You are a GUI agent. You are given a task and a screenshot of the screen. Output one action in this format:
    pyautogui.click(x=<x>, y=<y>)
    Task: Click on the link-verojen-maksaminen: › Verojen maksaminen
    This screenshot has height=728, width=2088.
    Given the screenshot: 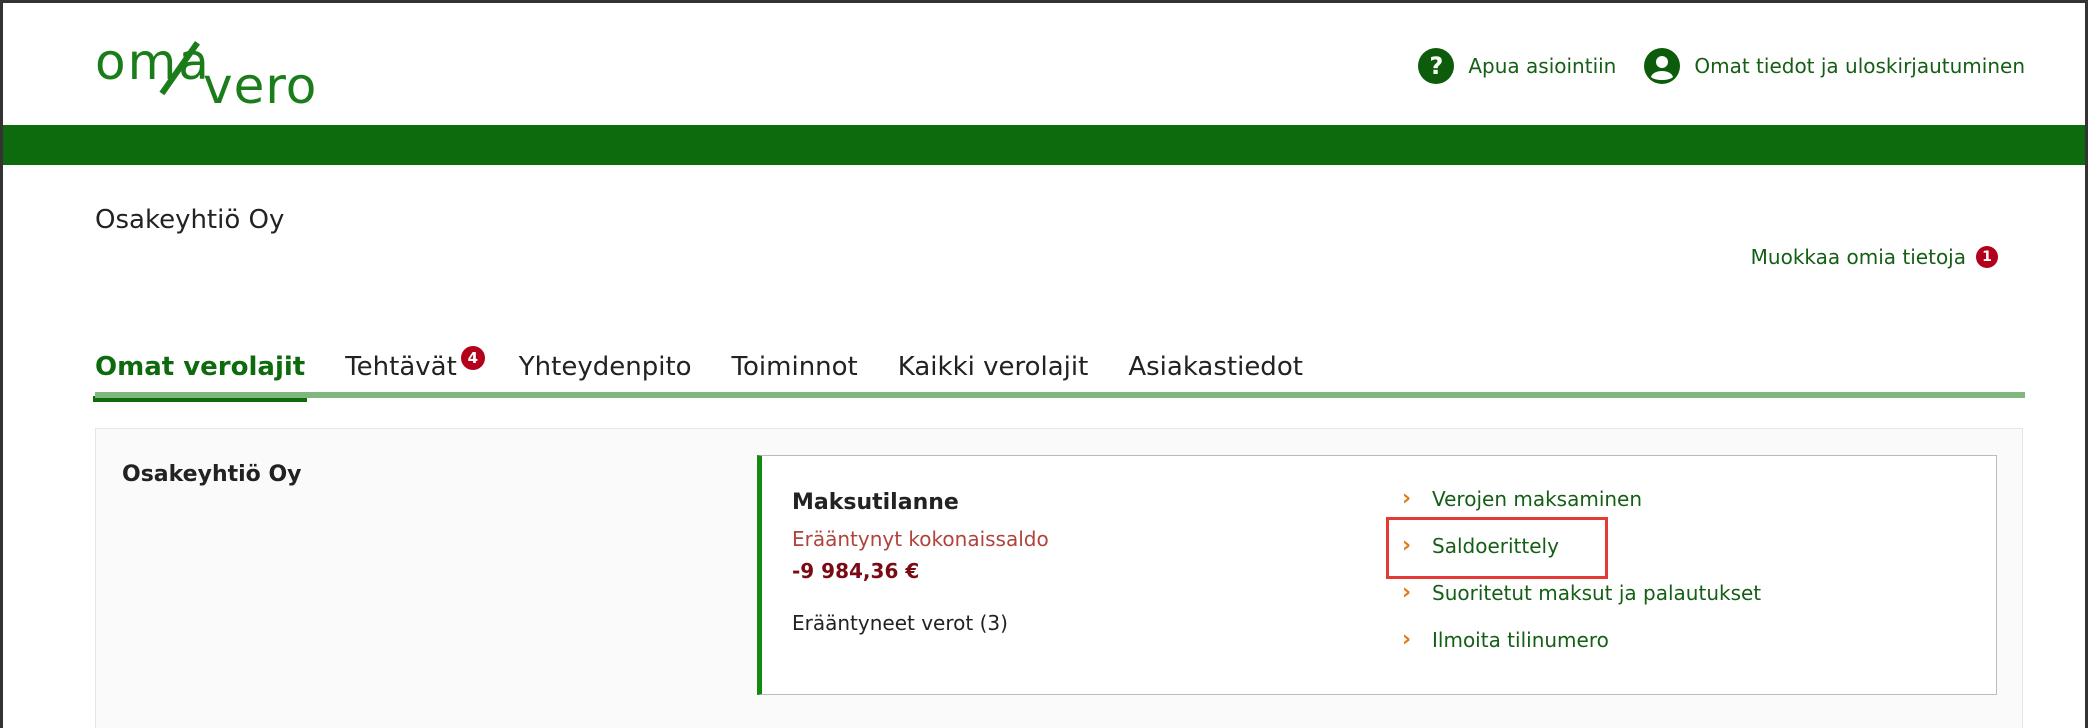 What is the action you would take?
    pyautogui.click(x=1581, y=498)
    